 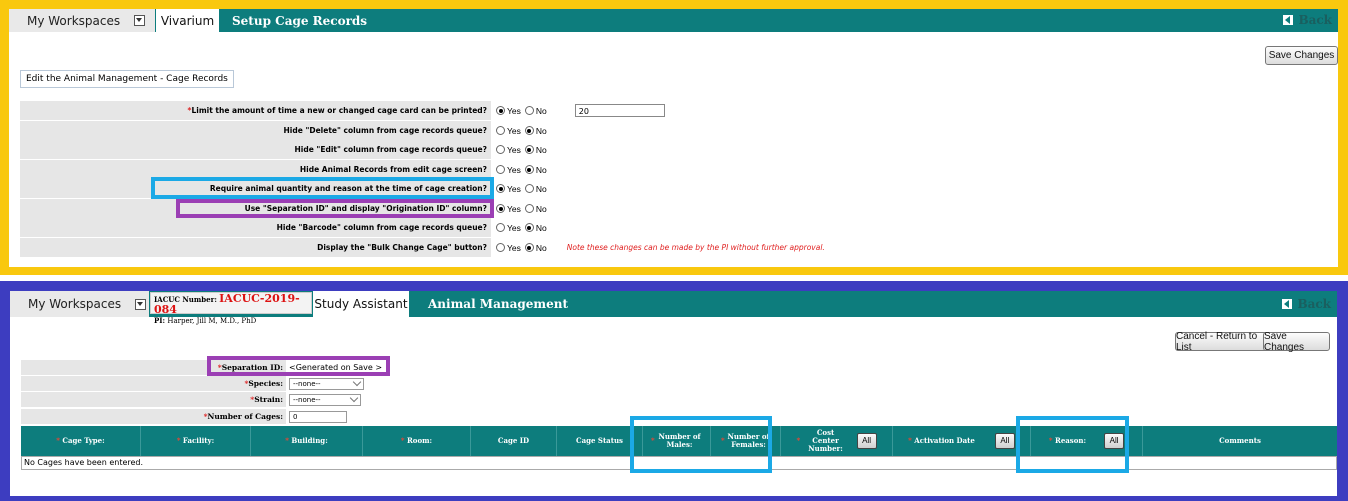 What do you see at coordinates (701, 444) in the screenshot?
I see `highlight-animal-quantity` at bounding box center [701, 444].